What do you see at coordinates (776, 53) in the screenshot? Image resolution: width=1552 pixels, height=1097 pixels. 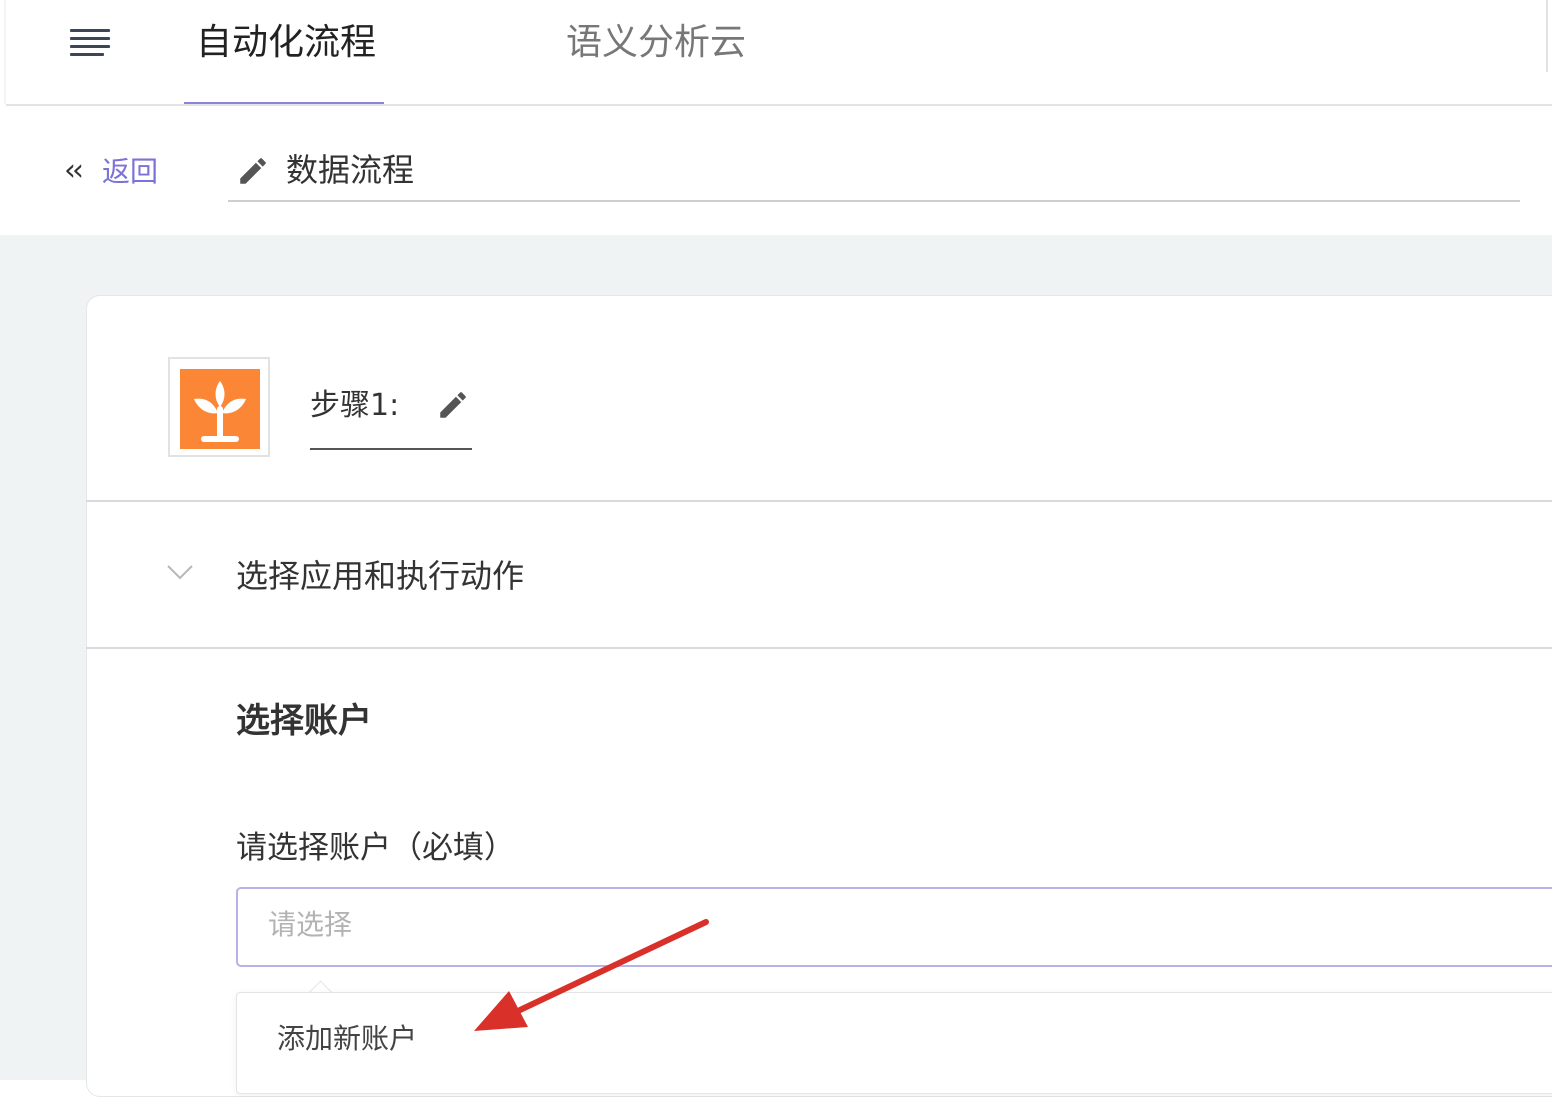 I see `top-nav: 自动化流程 语义分析云` at bounding box center [776, 53].